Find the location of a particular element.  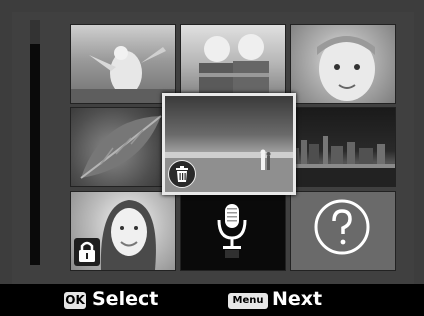

thumb-woman-with-child is located at coordinates (123, 64).